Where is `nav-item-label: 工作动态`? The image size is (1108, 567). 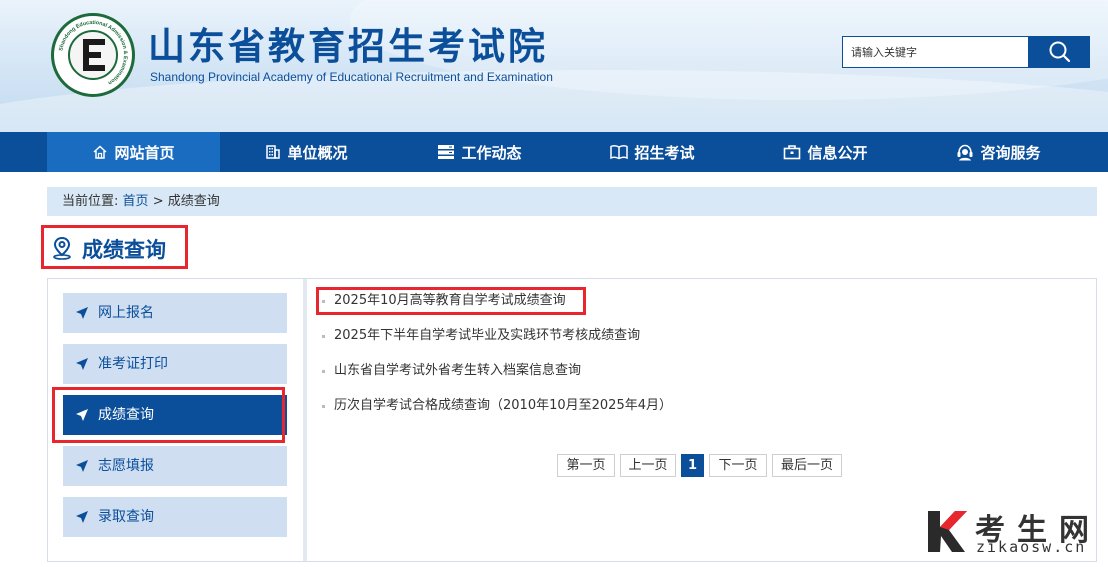 nav-item-label: 工作动态 is located at coordinates (491, 152).